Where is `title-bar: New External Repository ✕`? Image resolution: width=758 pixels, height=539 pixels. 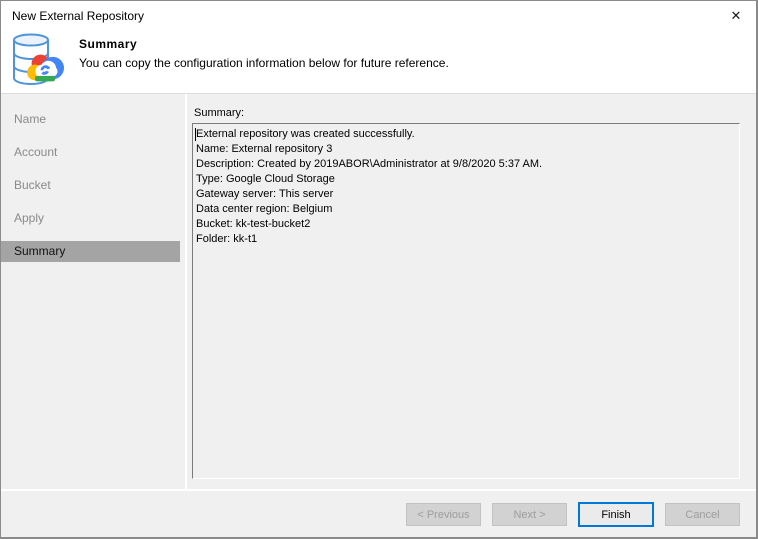
title-bar: New External Repository ✕ is located at coordinates (378, 16).